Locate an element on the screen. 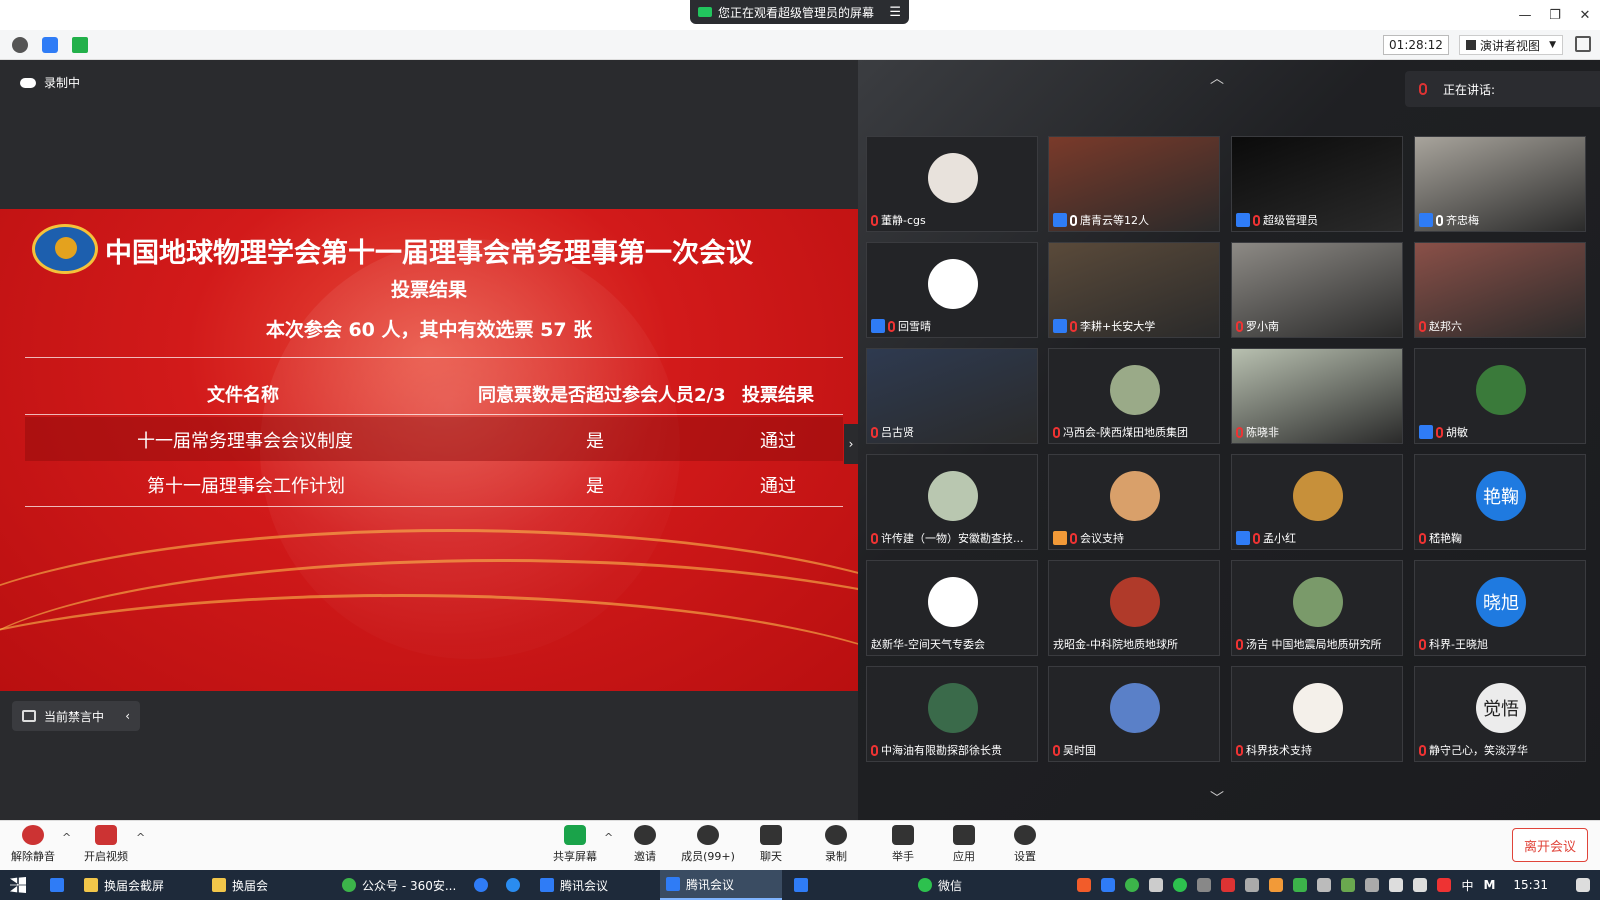  notification-icon is located at coordinates (1583, 885).